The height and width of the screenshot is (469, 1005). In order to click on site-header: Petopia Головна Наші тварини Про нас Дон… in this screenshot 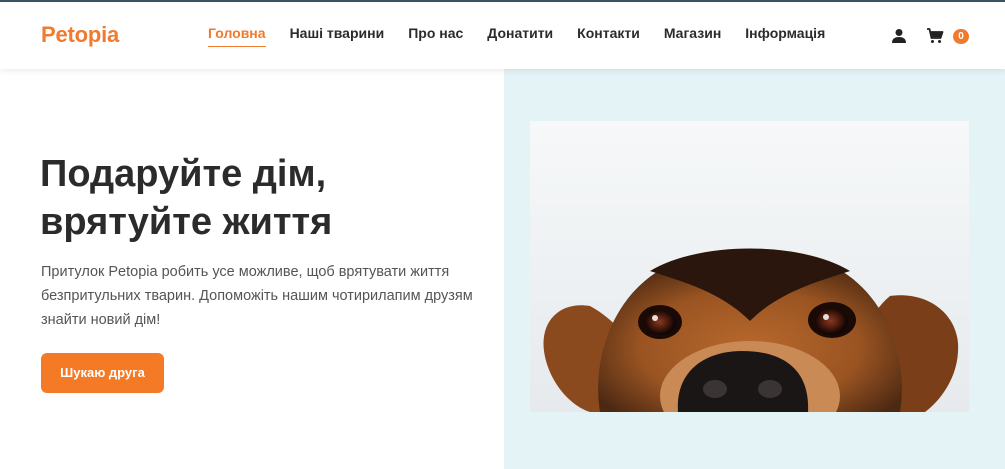, I will do `click(502, 35)`.